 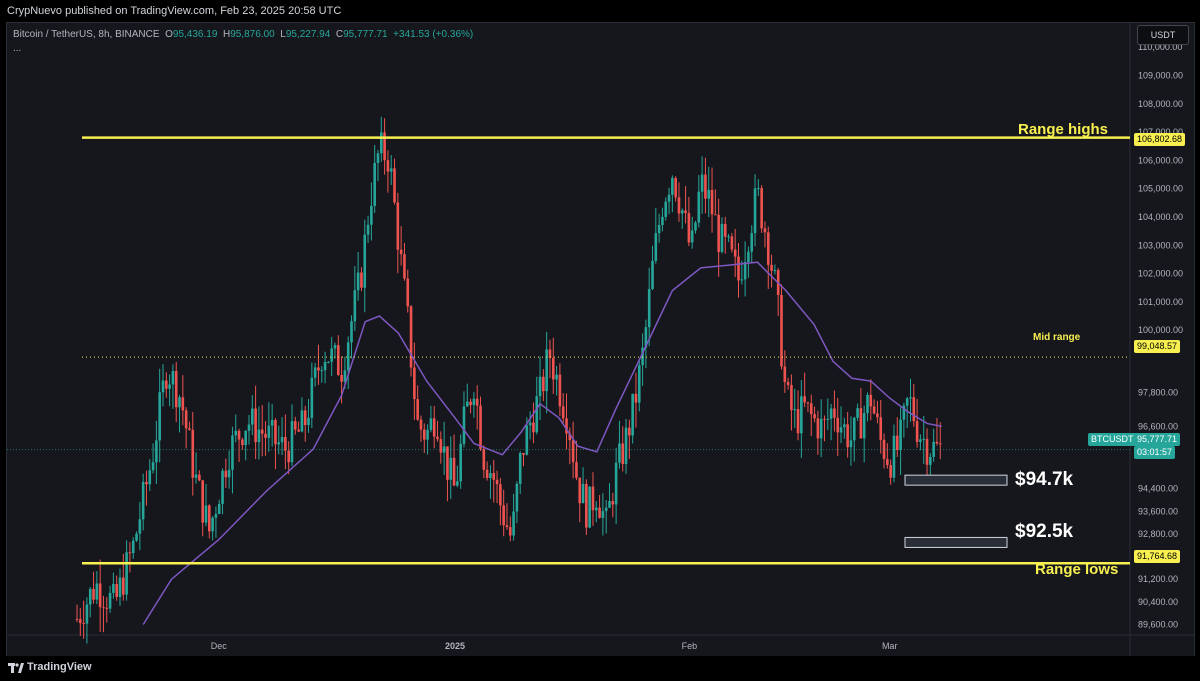 I want to click on mid-range-price-tag: 99,048.57, so click(x=1157, y=346).